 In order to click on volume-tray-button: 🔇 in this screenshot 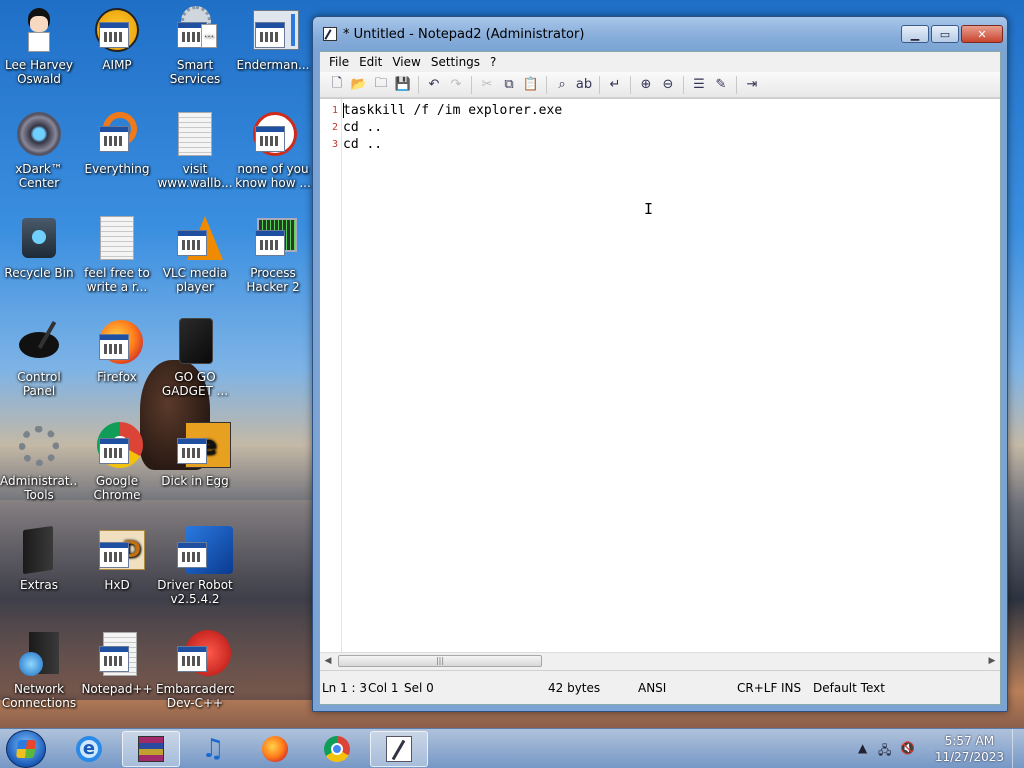, I will do `click(907, 748)`.